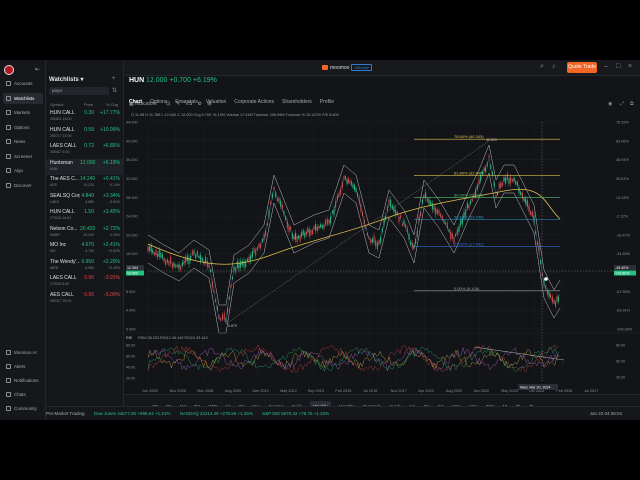  What do you see at coordinates (85, 266) in the screenshot?
I see `watchlist-row: The Wendy'... WEN 6.950 6.980 +2.20% +0.43%` at bounding box center [85, 266].